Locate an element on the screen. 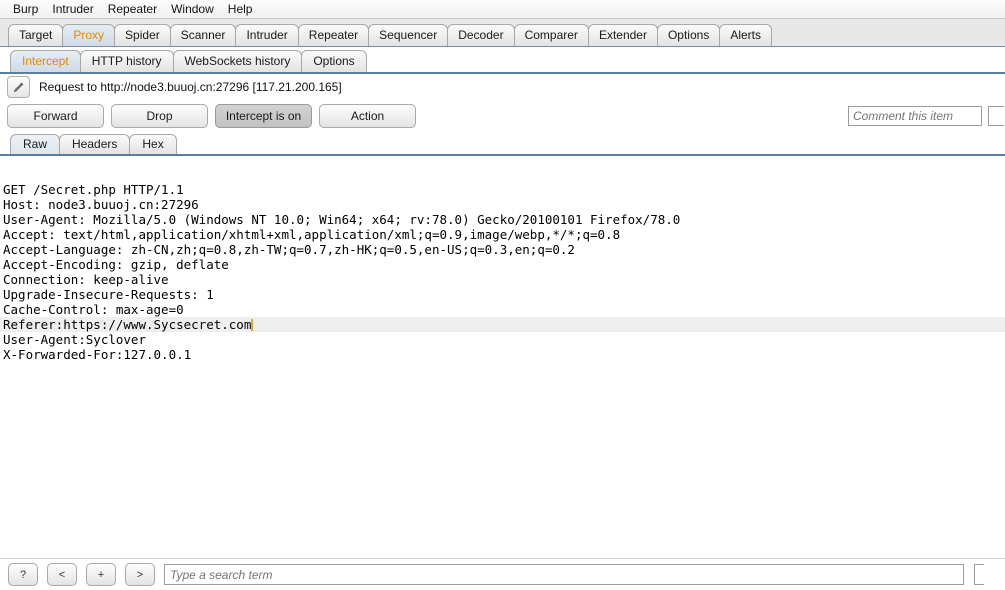 Image resolution: width=1005 pixels, height=590 pixels. forward-button: Forward is located at coordinates (55, 116).